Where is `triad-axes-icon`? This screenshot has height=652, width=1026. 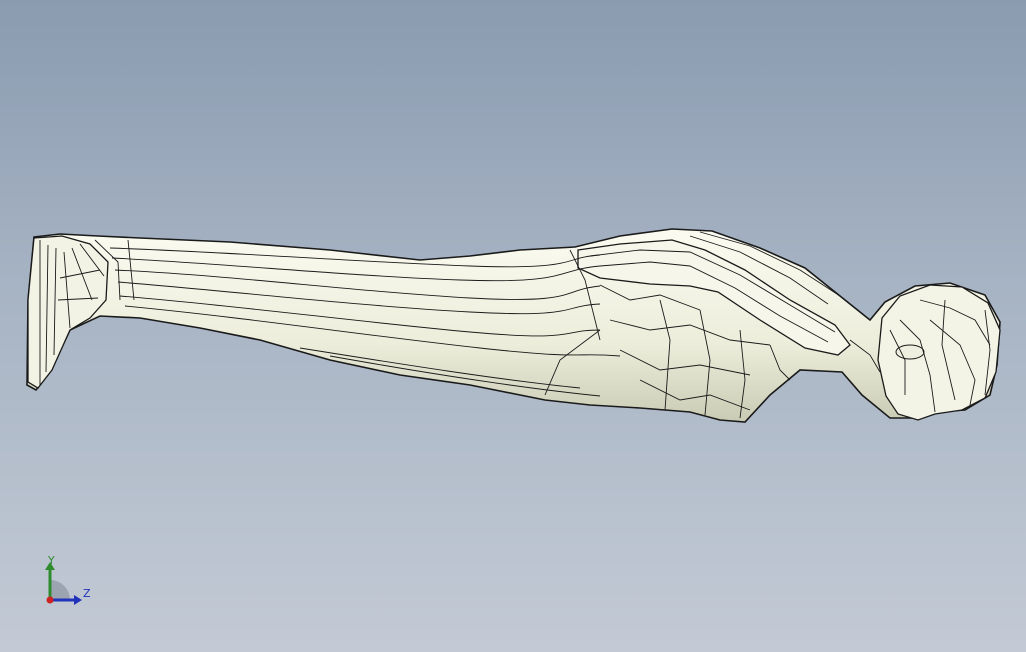 triad-axes-icon is located at coordinates (63, 583).